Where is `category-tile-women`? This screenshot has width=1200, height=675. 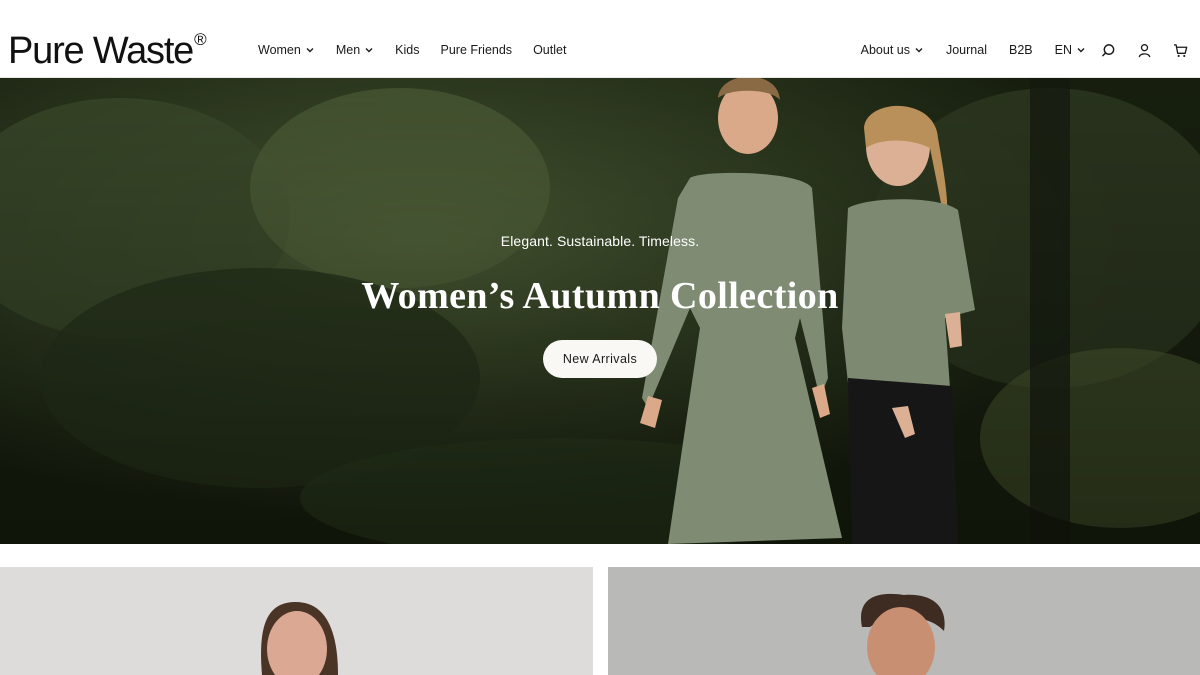 category-tile-women is located at coordinates (296, 621).